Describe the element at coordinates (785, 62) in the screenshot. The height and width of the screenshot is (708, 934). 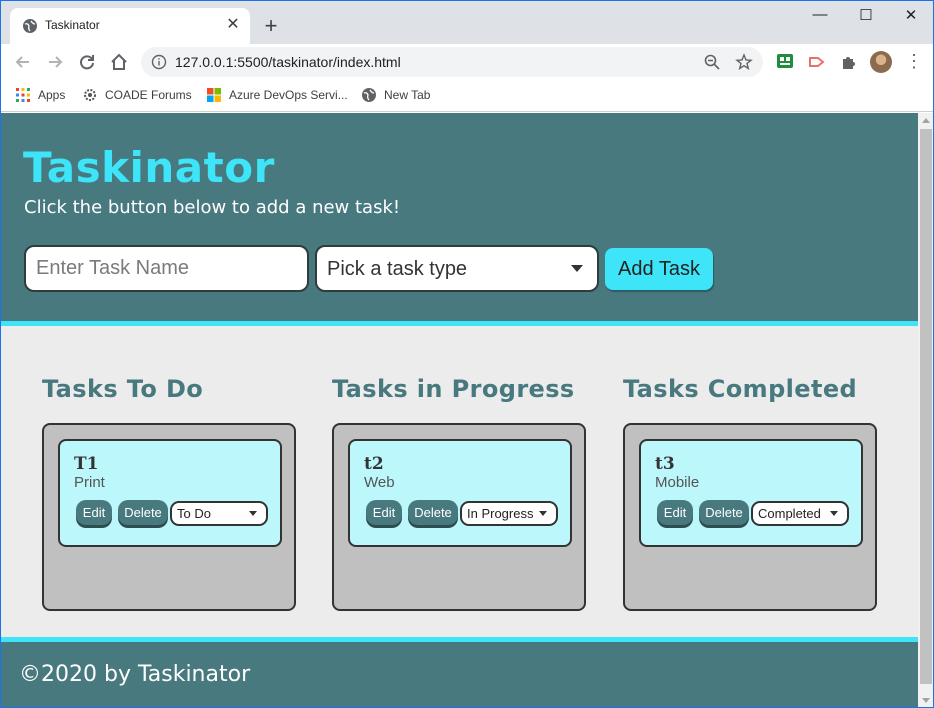
I see `extension-green-icon` at that location.